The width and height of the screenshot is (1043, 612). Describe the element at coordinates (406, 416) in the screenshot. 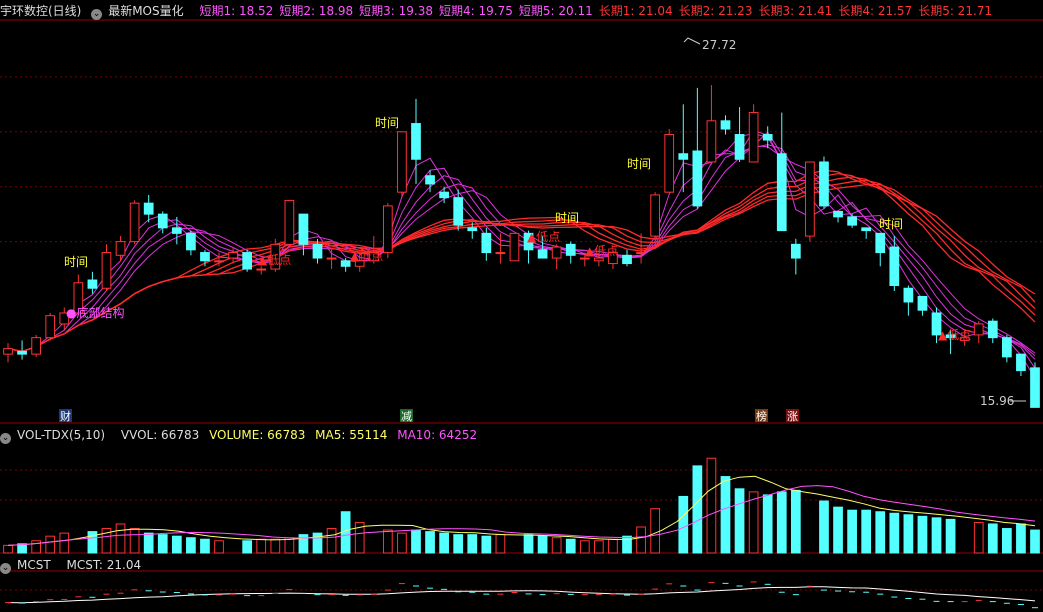

I see `event-tag: 减` at that location.